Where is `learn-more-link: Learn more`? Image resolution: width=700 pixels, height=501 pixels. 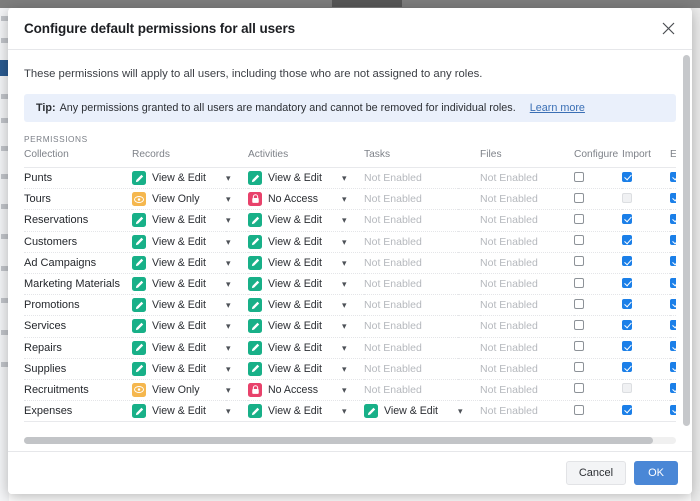
learn-more-link: Learn more is located at coordinates (557, 108).